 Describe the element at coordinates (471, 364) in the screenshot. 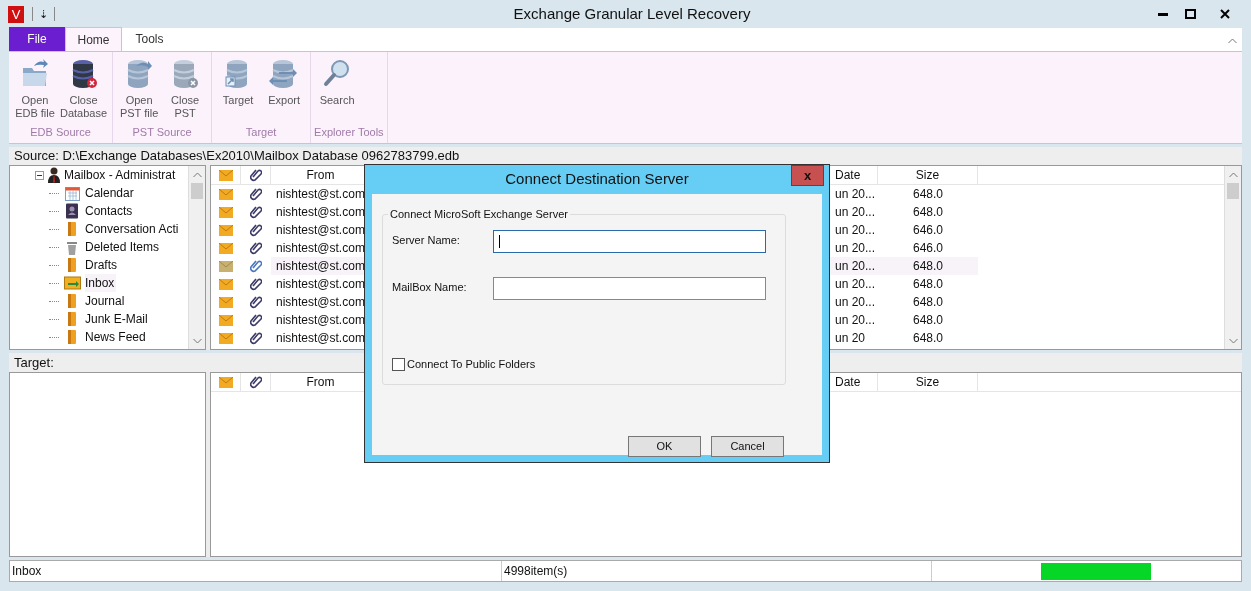

I see `checkbox-label: Connect To Public Folders` at that location.